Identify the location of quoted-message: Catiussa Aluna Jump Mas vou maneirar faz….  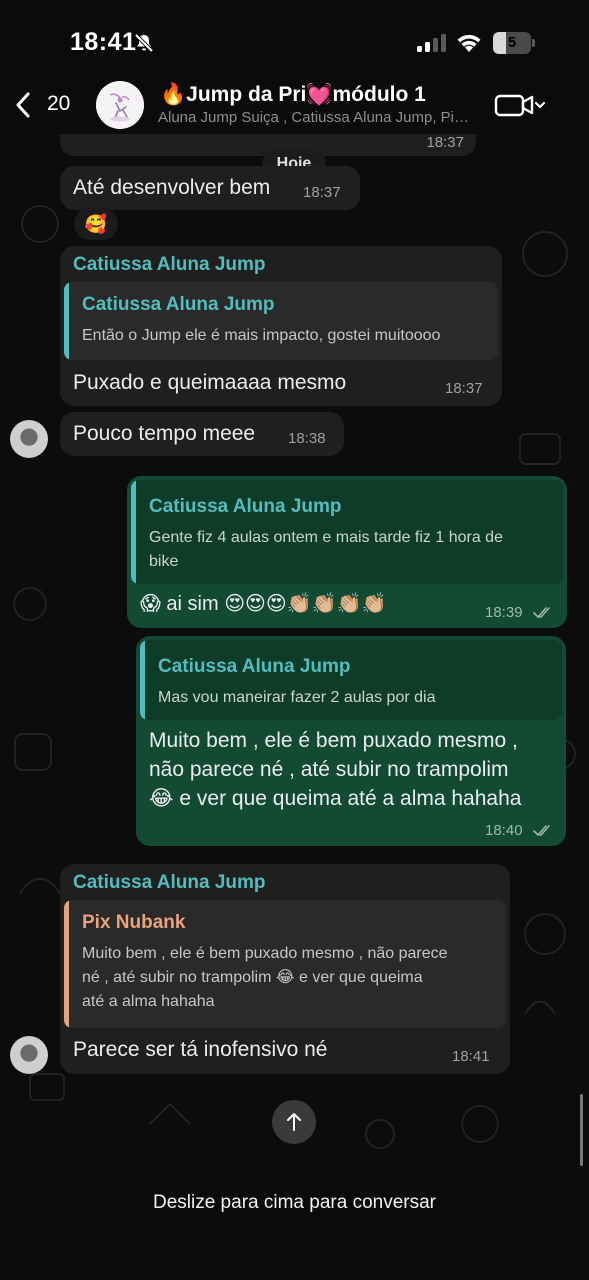
(351, 680).